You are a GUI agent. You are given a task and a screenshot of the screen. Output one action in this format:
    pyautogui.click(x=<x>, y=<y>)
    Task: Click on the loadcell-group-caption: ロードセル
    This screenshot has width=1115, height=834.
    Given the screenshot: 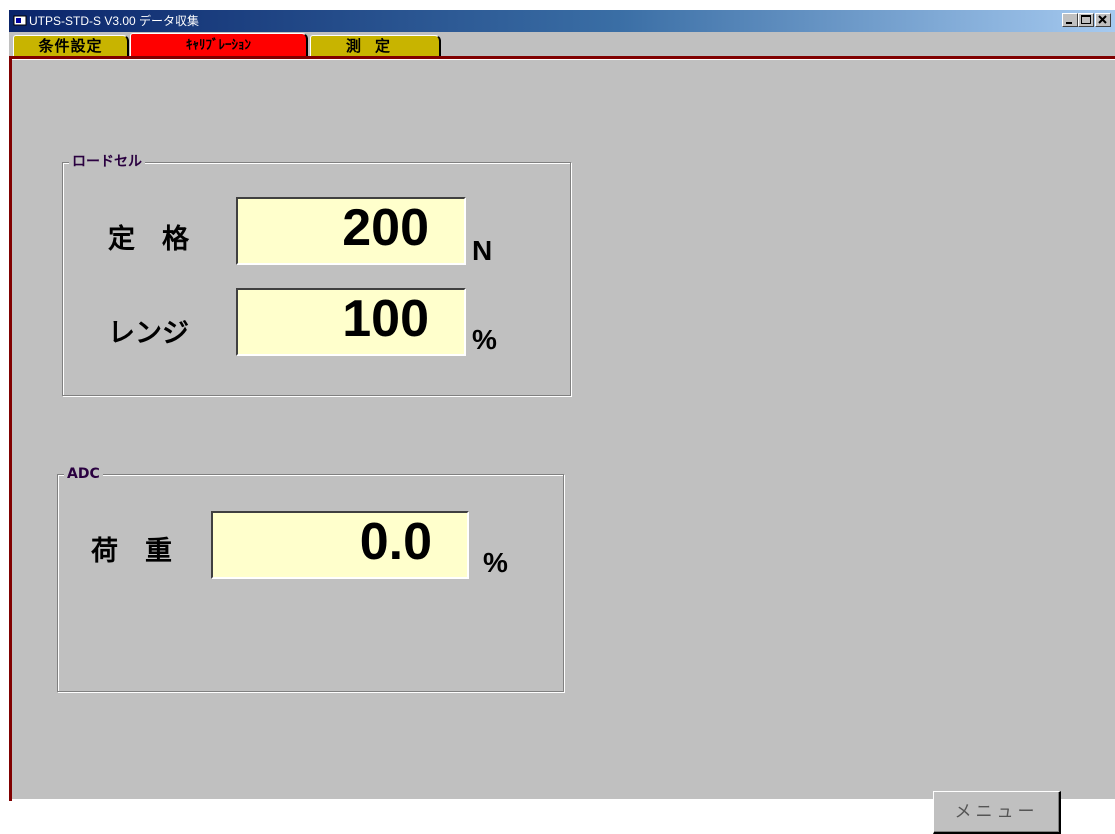 What is the action you would take?
    pyautogui.click(x=107, y=162)
    